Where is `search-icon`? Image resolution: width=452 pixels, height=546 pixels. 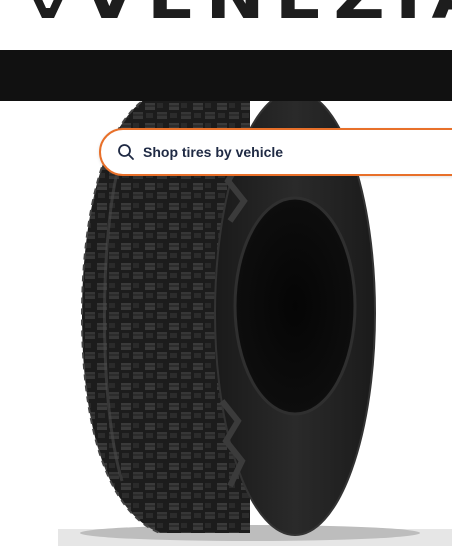
search-icon is located at coordinates (126, 152).